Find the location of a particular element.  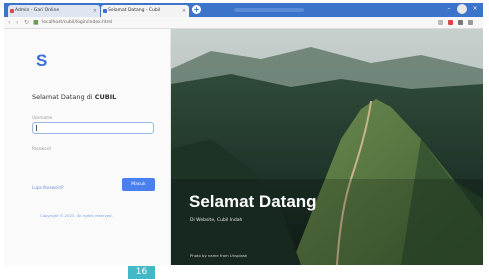

menu-icon is located at coordinates (470, 22).